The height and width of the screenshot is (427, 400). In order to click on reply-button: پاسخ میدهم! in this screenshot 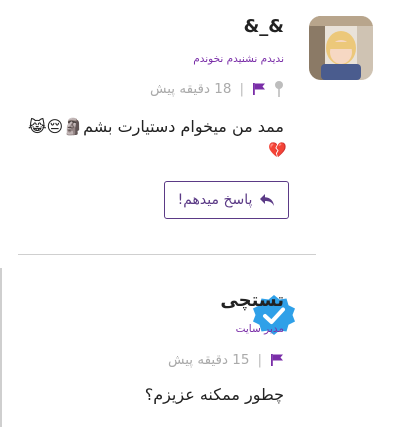, I will do `click(226, 200)`.